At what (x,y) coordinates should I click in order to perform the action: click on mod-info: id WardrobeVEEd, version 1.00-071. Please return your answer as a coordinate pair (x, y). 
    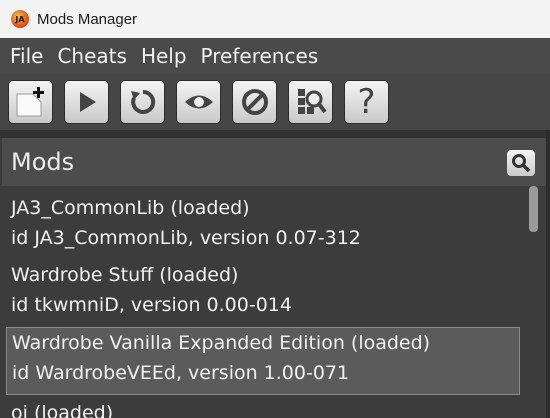
    Looking at the image, I should click on (181, 373).